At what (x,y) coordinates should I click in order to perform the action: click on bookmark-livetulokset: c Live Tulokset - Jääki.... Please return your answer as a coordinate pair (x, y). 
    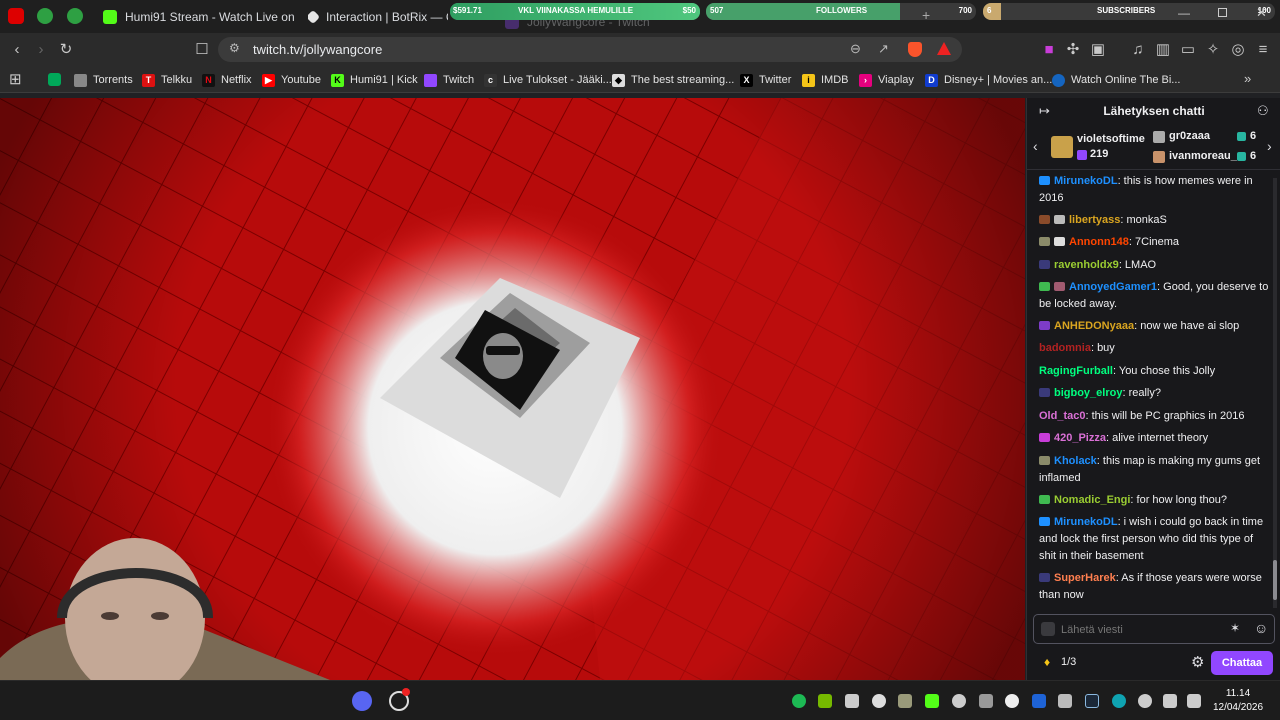
    Looking at the image, I should click on (548, 80).